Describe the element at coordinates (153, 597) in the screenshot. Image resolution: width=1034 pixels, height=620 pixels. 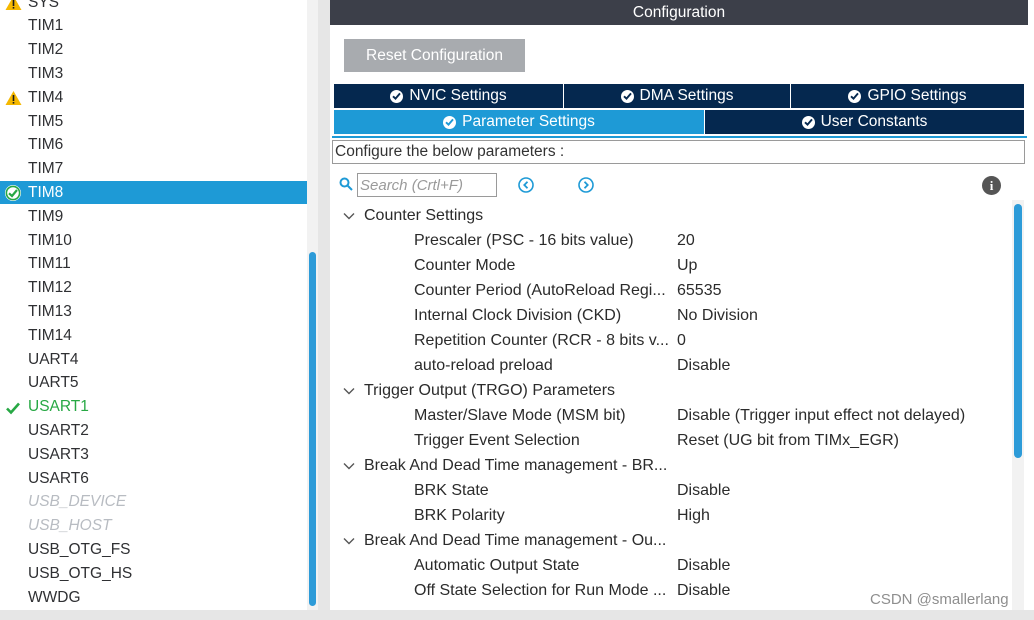
I see `peripheral-item-wwdg: WWDG` at that location.